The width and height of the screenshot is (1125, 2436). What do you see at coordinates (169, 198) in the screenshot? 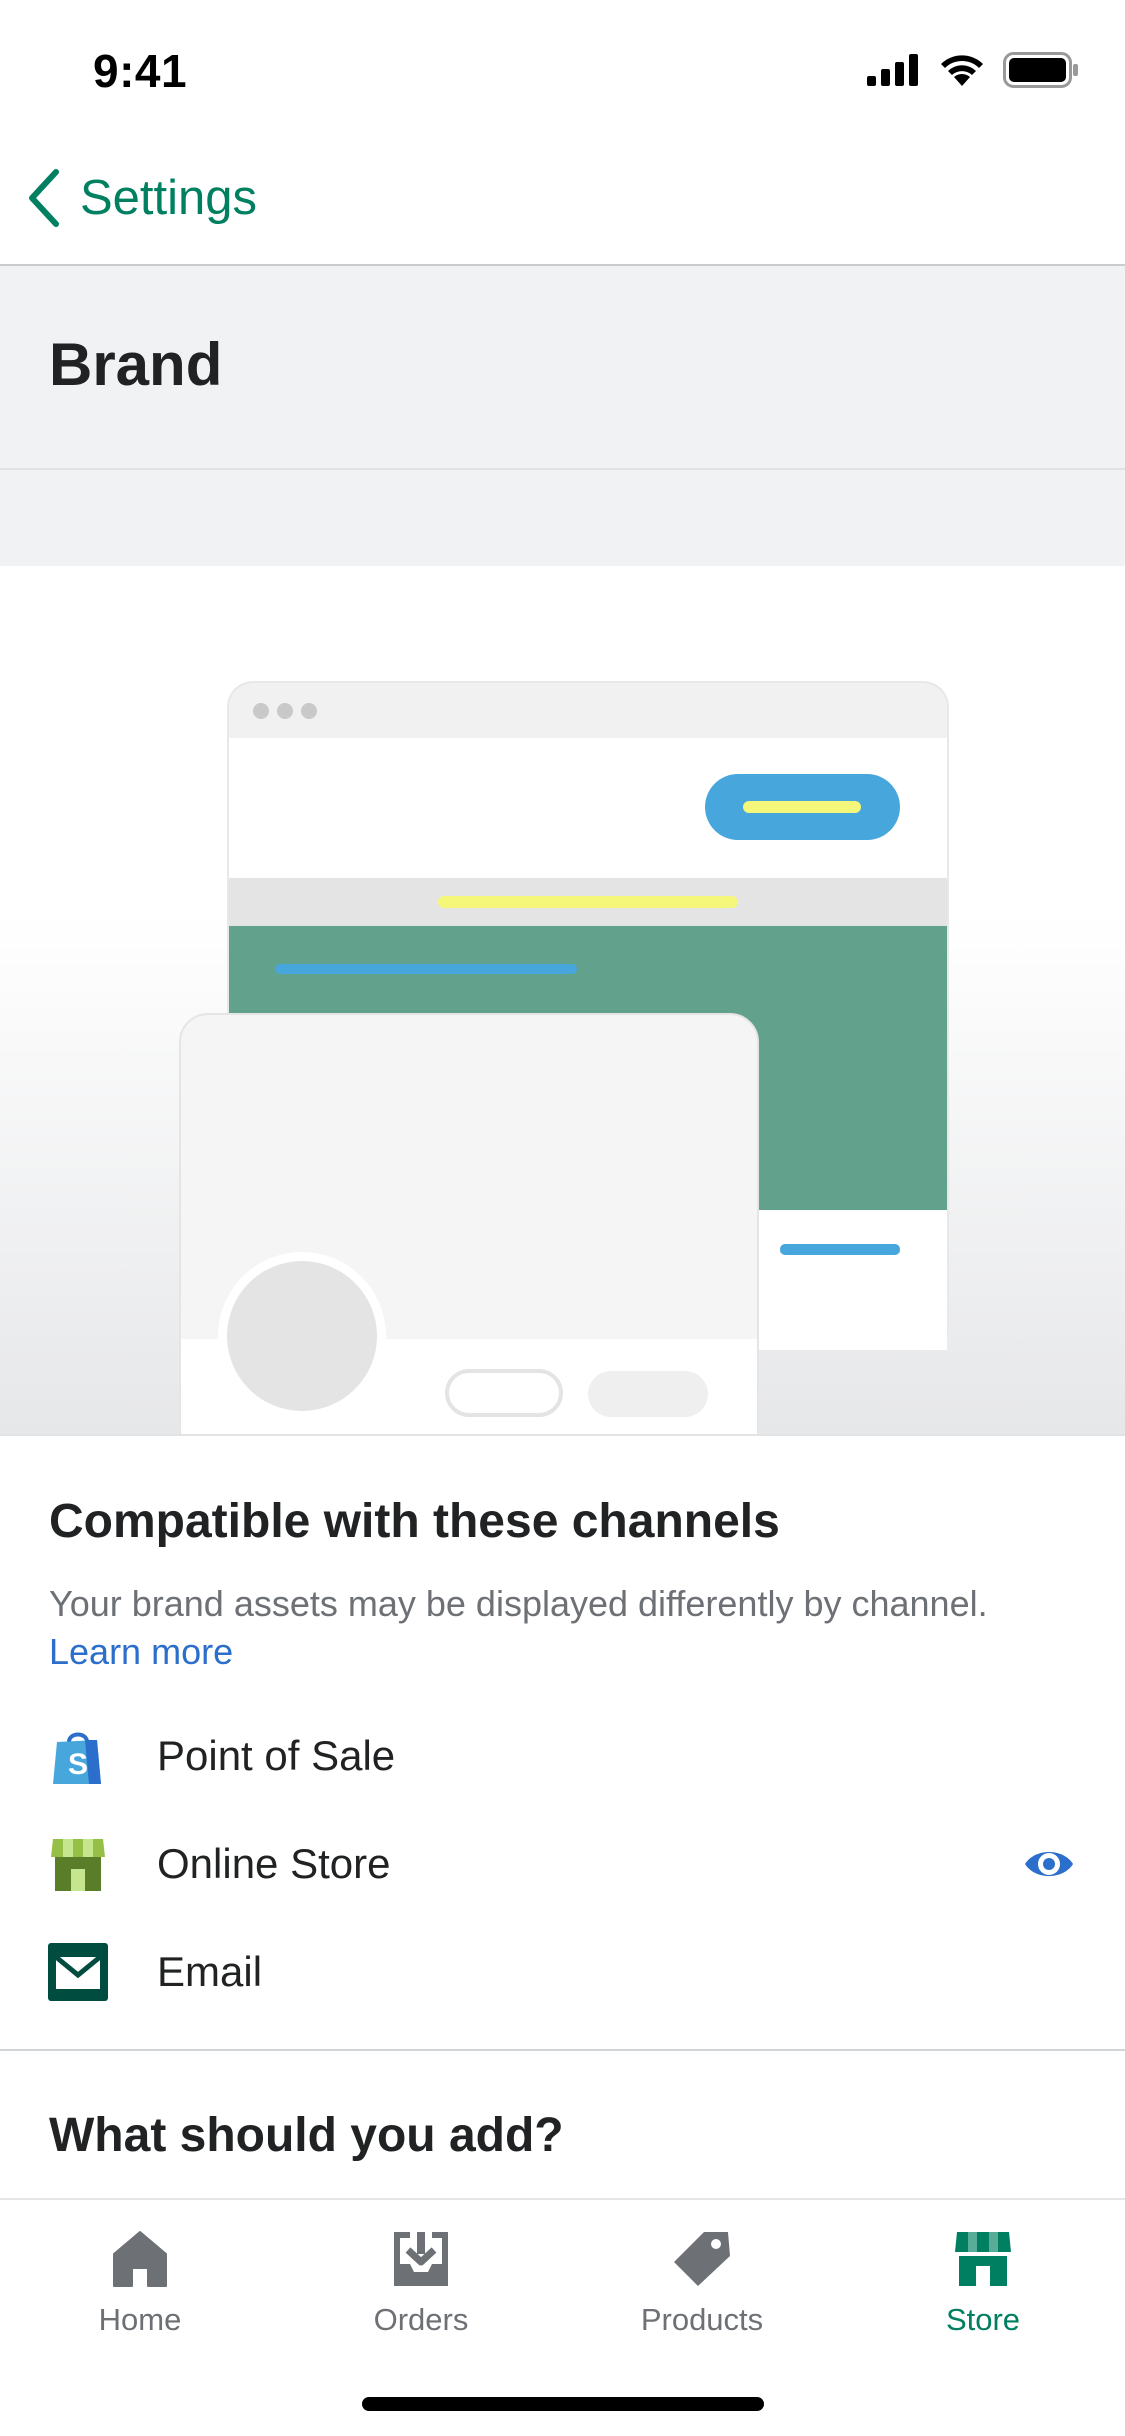
I see `back-button-label: Settings` at bounding box center [169, 198].